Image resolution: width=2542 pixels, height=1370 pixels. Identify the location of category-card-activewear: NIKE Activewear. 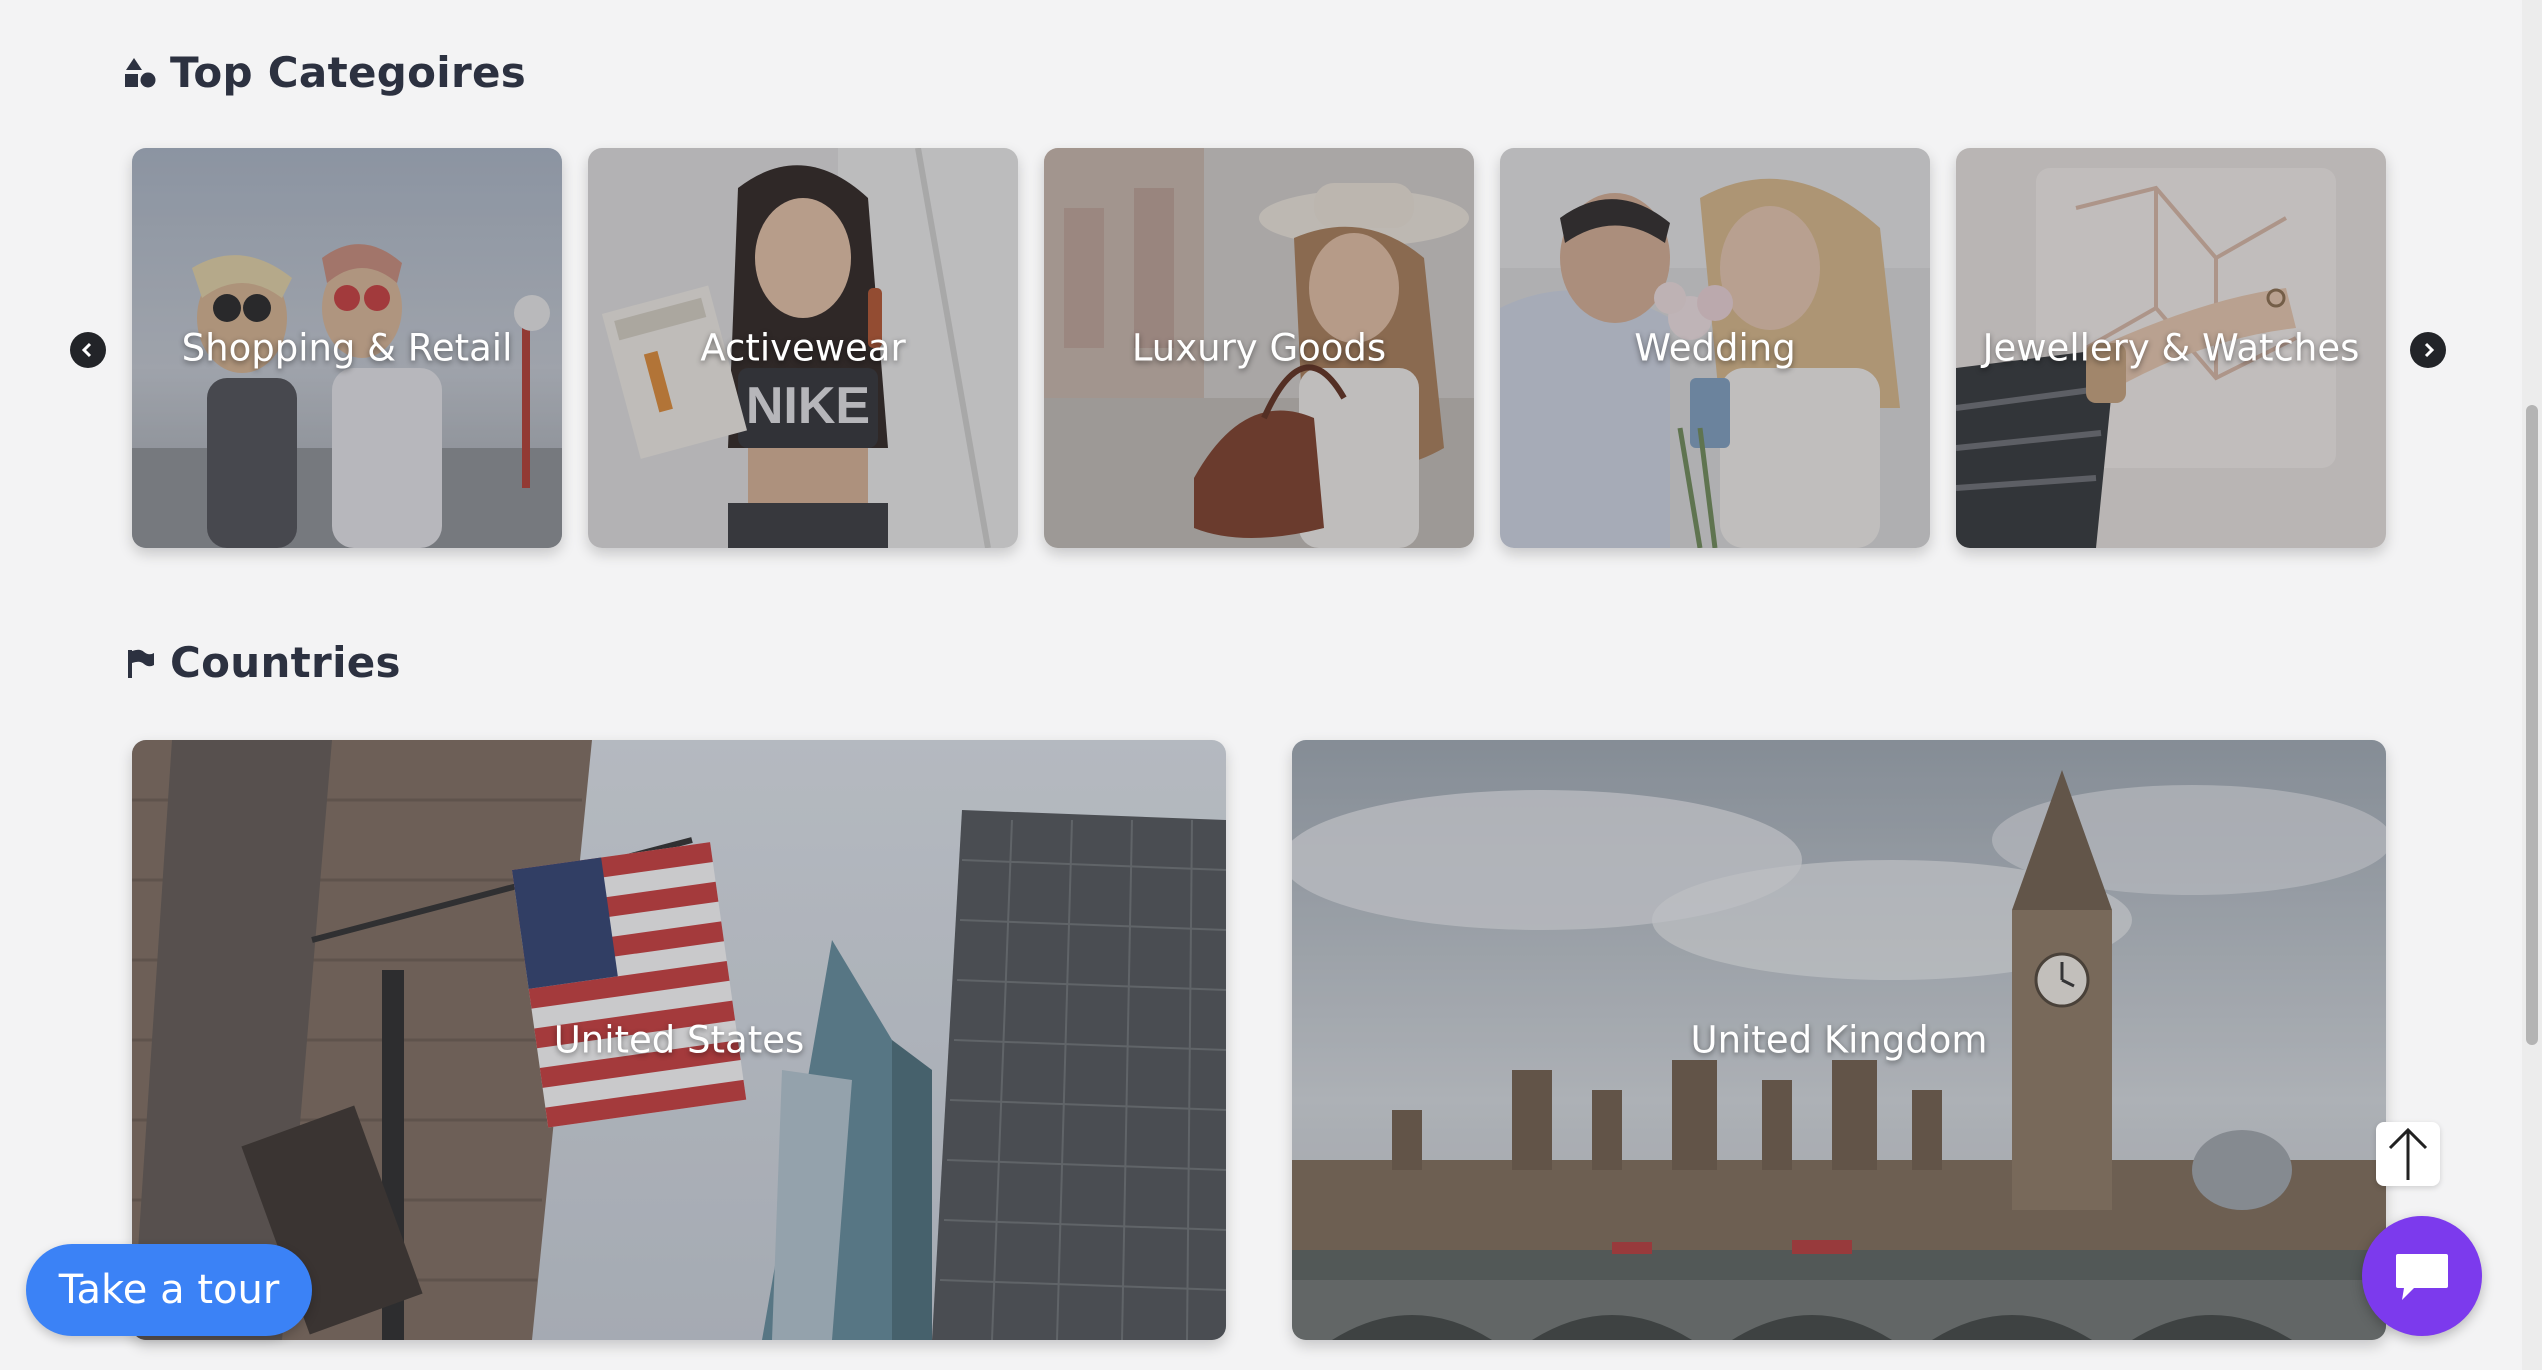
(803, 348).